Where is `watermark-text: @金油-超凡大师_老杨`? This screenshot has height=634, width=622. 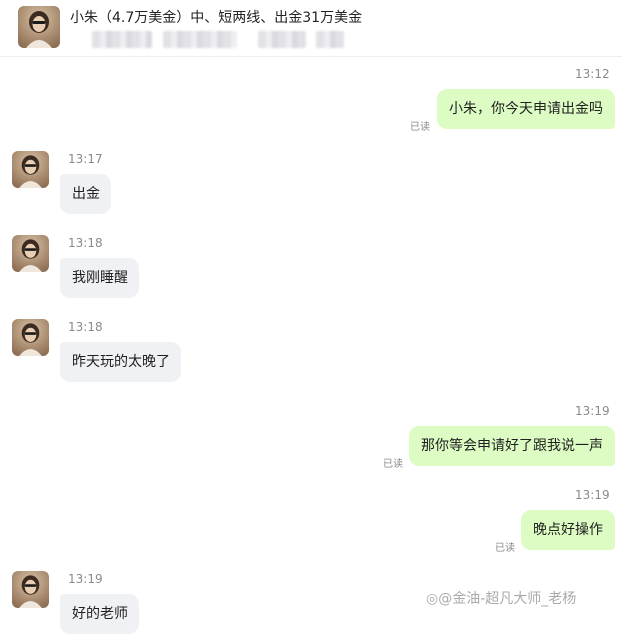
watermark-text: @金油-超凡大师_老杨 is located at coordinates (507, 599).